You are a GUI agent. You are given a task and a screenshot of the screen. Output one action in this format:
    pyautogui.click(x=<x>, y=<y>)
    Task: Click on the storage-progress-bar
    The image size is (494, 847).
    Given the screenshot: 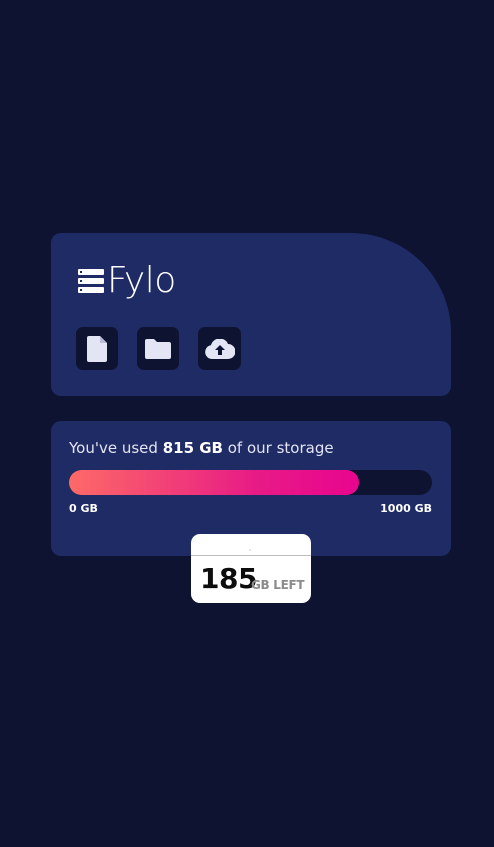 What is the action you would take?
    pyautogui.click(x=250, y=482)
    